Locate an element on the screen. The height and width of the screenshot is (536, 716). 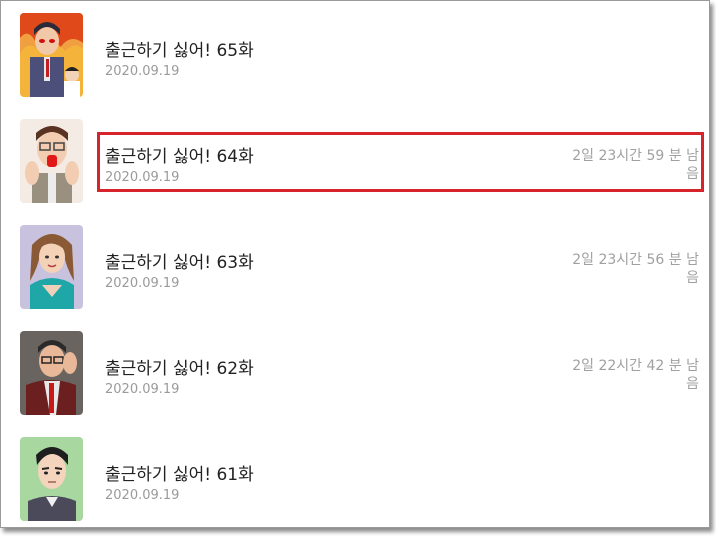
episode-title: 출근하기 싫어! 63화 is located at coordinates (179, 263).